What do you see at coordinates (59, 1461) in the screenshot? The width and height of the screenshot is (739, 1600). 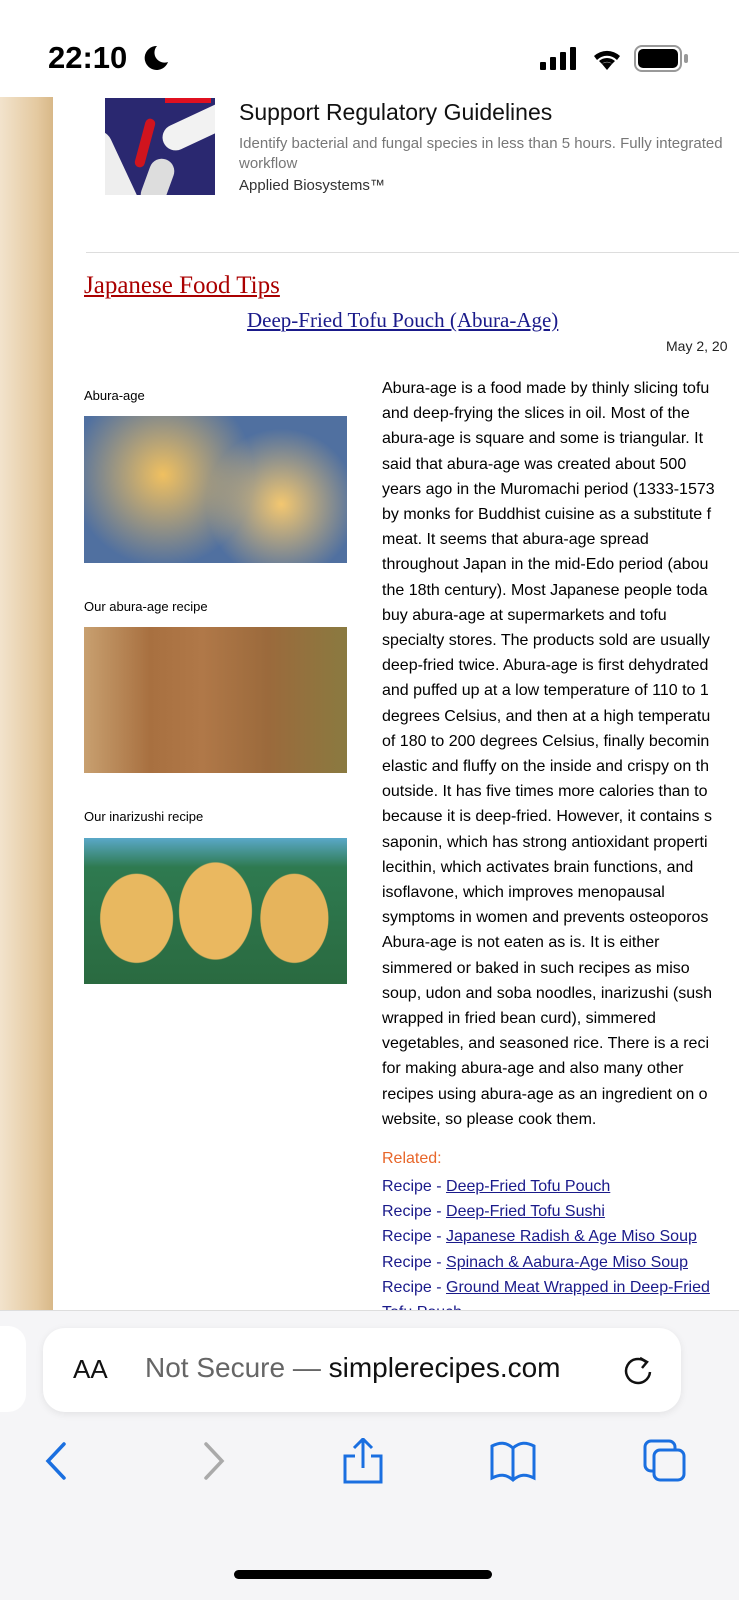 I see `back-icon` at bounding box center [59, 1461].